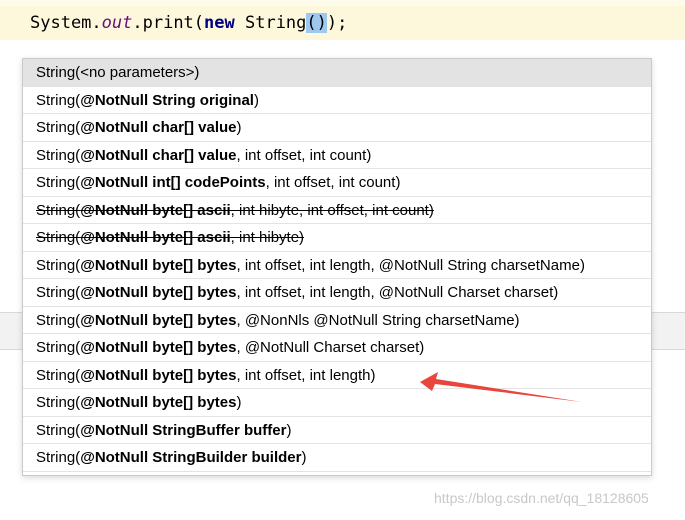  What do you see at coordinates (117, 23) in the screenshot?
I see `code-field-out: out` at bounding box center [117, 23].